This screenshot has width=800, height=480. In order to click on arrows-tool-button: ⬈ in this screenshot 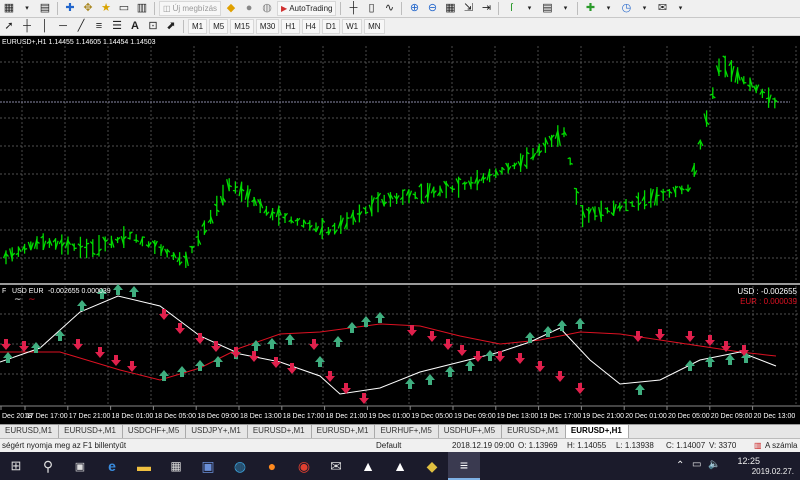, I will do `click(171, 26)`.